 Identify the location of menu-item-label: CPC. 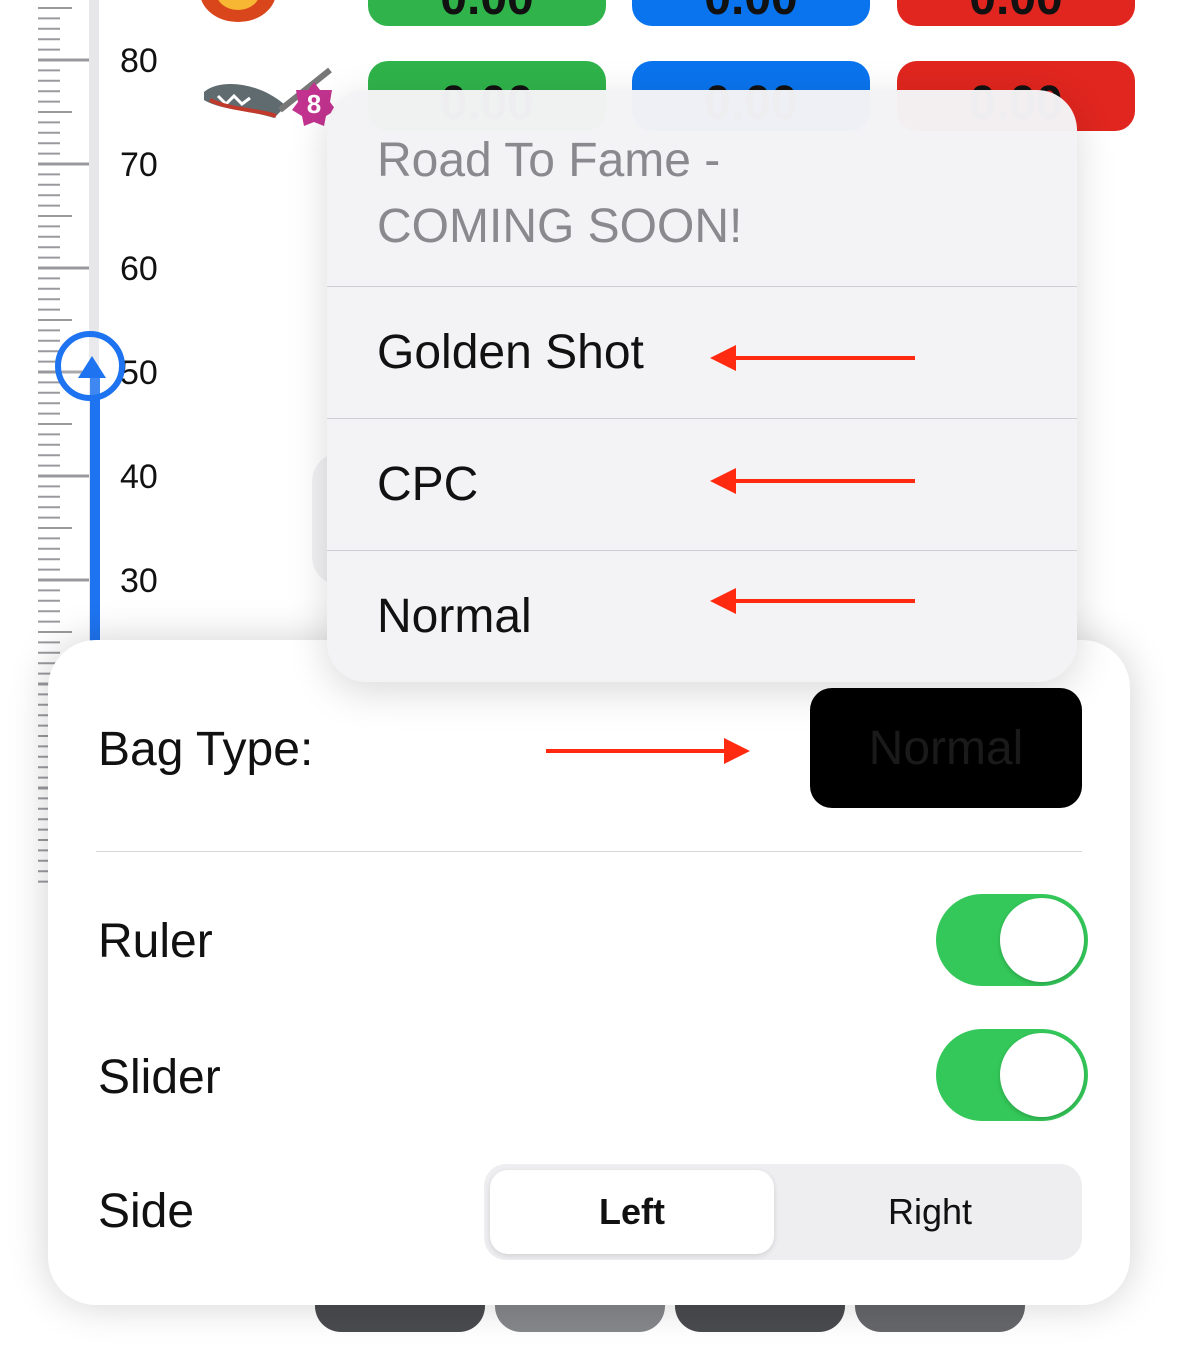
(428, 484).